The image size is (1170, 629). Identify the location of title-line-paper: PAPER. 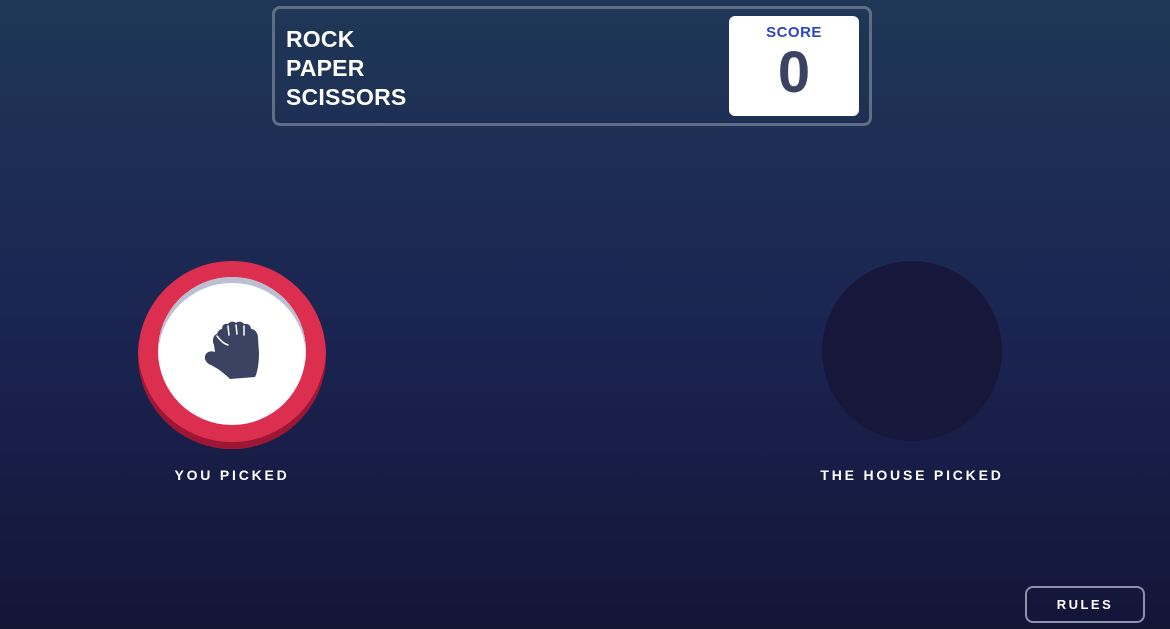
(325, 68).